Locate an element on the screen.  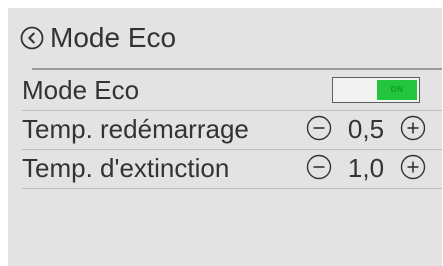
restart-temp-label: Temp. redémarrage is located at coordinates (135, 129).